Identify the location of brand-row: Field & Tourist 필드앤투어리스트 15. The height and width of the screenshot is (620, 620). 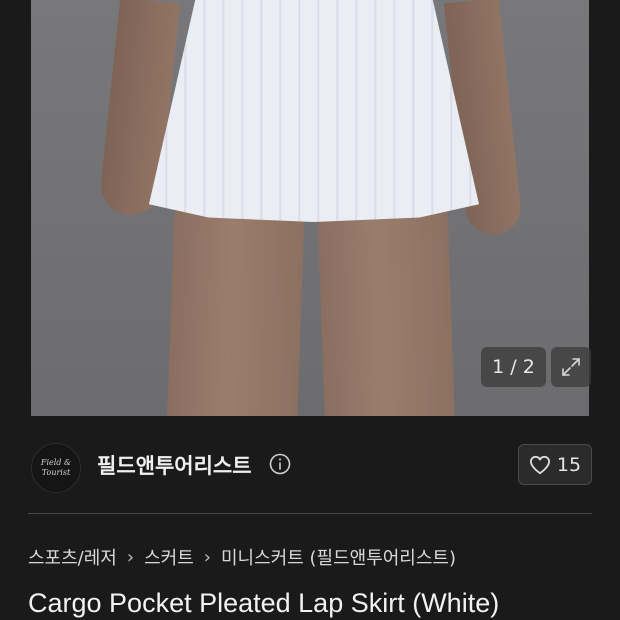
(310, 465).